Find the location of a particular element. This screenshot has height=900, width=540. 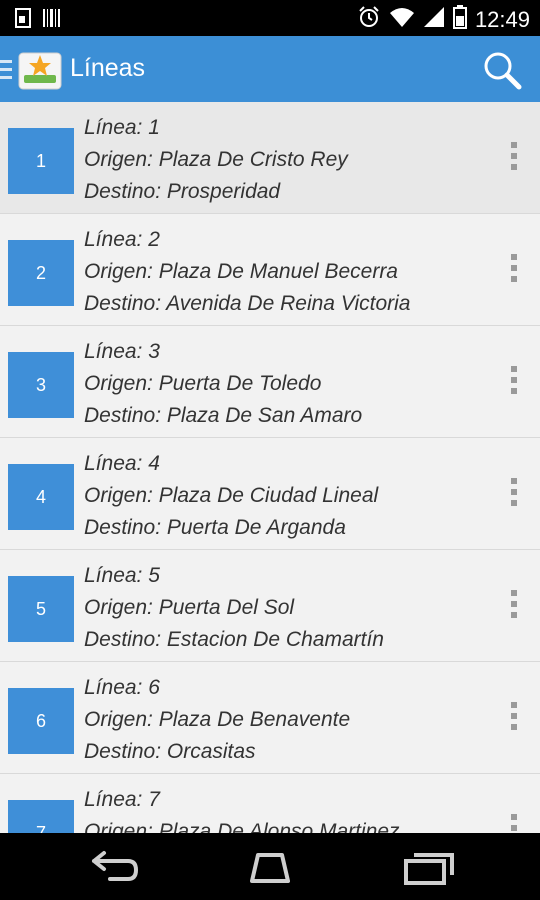

app-logo is located at coordinates (40, 70).